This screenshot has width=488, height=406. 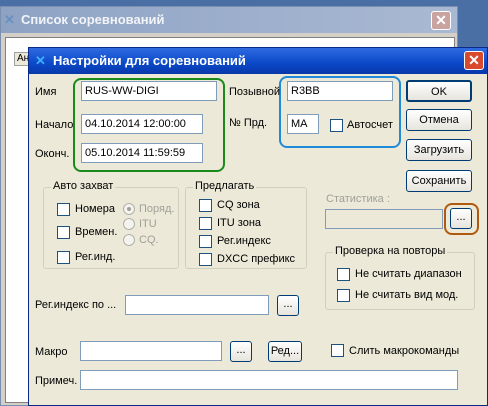 I want to click on auto-regind-checkbox, so click(x=63, y=257).